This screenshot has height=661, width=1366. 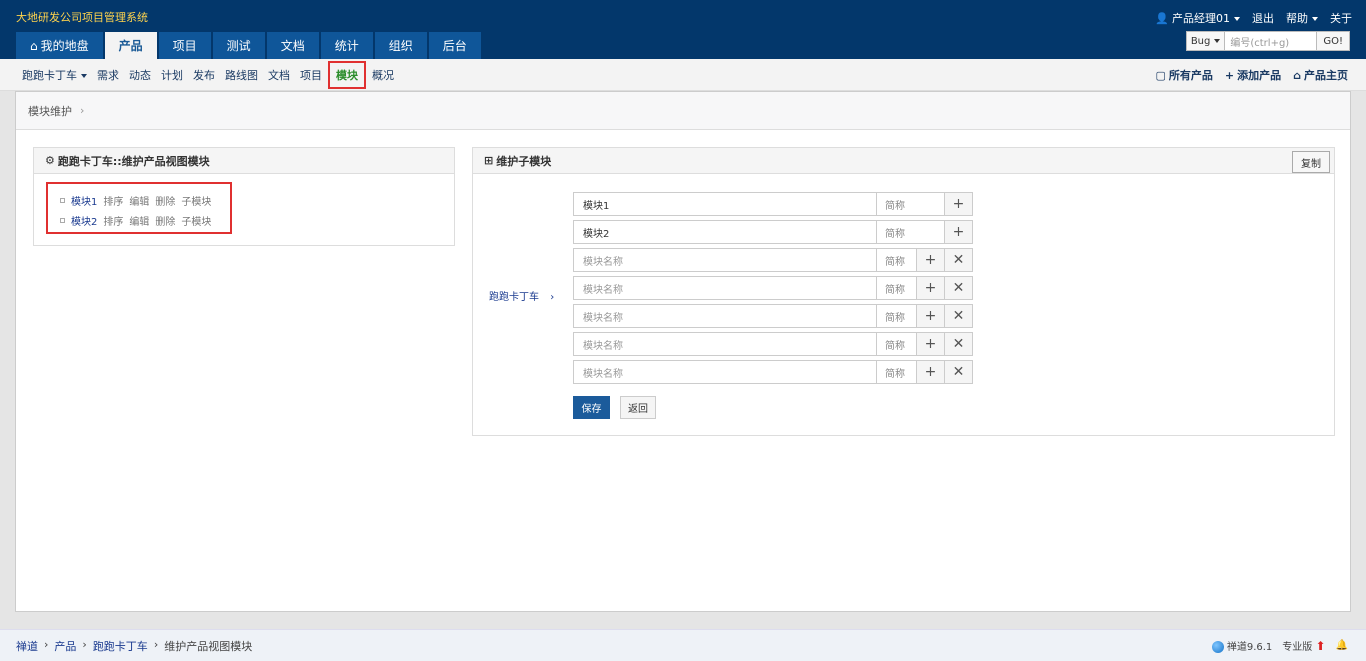 What do you see at coordinates (292, 45) in the screenshot?
I see `tab-doc: 文档` at bounding box center [292, 45].